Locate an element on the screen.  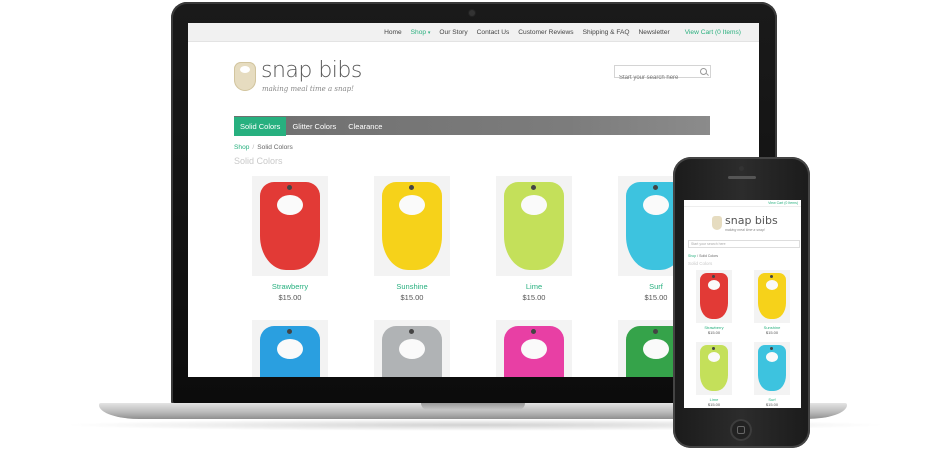
page-title: Solid Colors is located at coordinates (258, 161).